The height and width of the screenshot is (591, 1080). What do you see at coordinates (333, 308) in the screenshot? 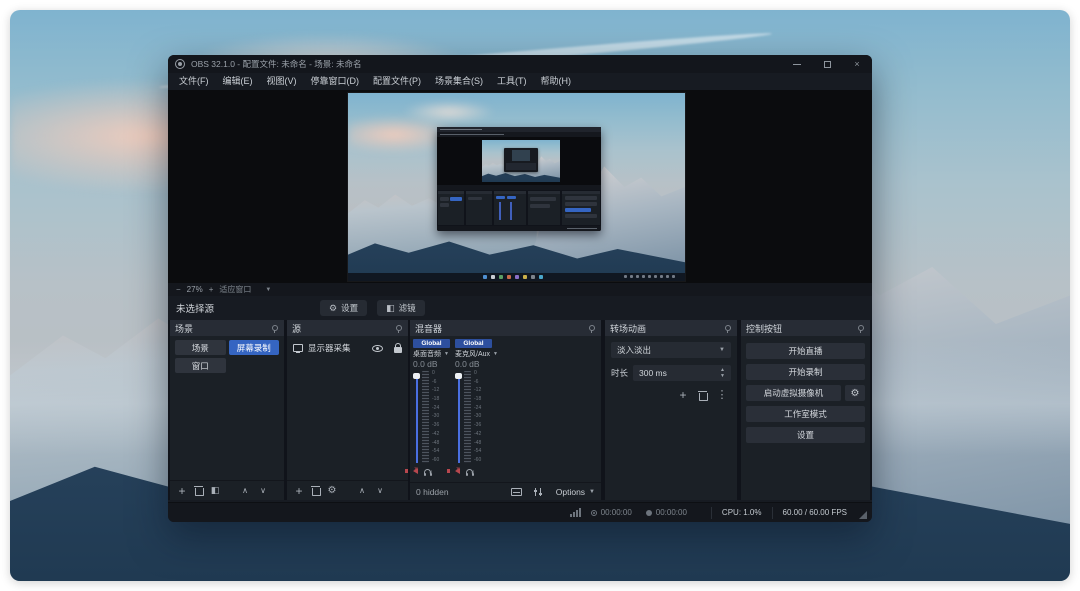
I see `gear-icon` at bounding box center [333, 308].